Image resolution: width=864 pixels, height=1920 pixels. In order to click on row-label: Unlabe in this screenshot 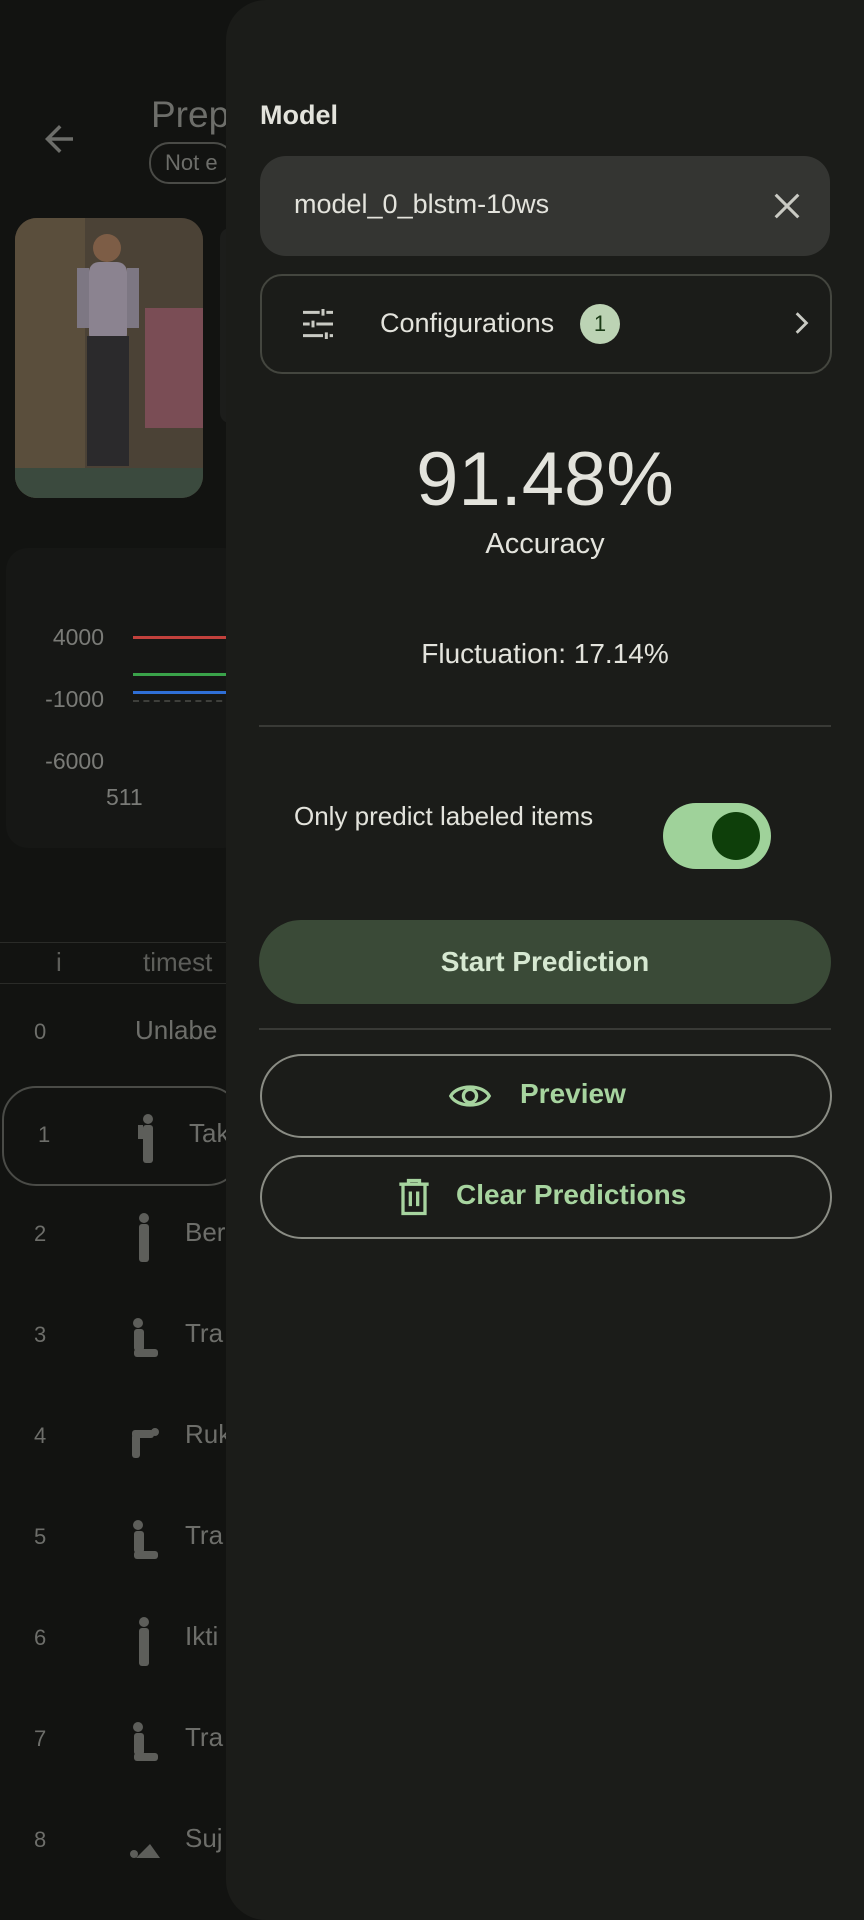, I will do `click(176, 1030)`.